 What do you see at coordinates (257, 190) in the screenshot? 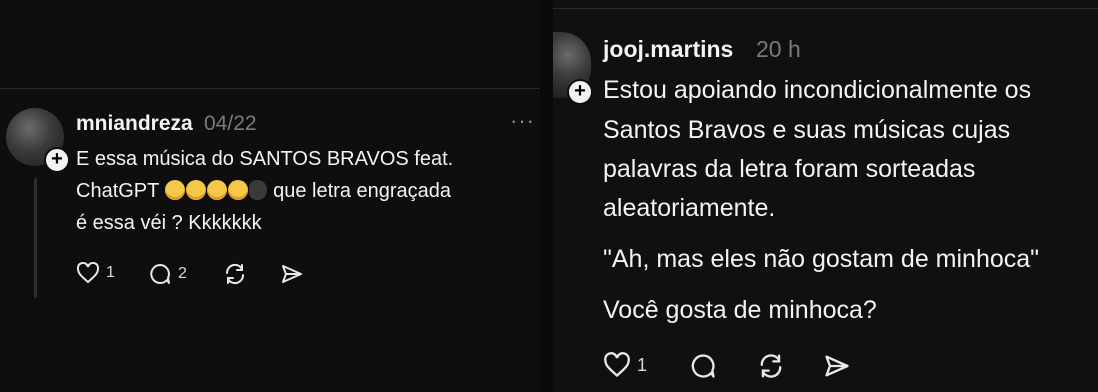
I see `speaking-head-emoji` at bounding box center [257, 190].